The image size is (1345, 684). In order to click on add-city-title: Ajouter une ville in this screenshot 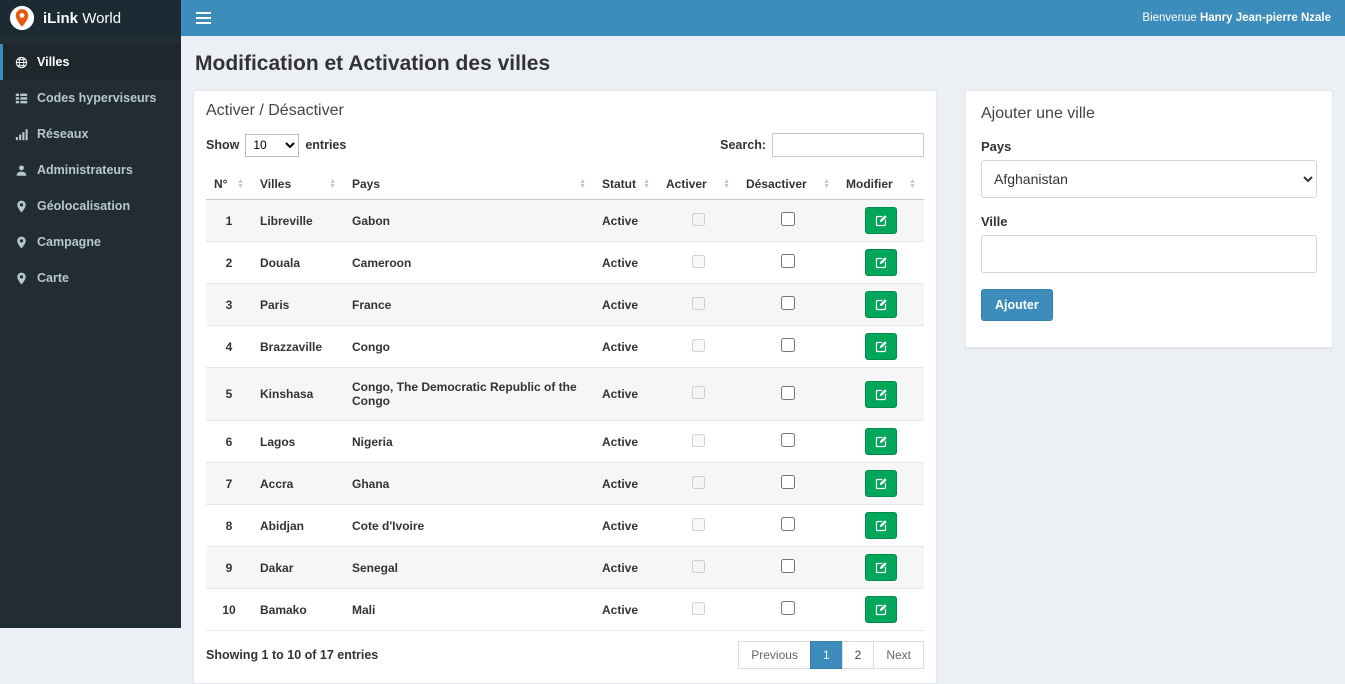, I will do `click(1038, 113)`.